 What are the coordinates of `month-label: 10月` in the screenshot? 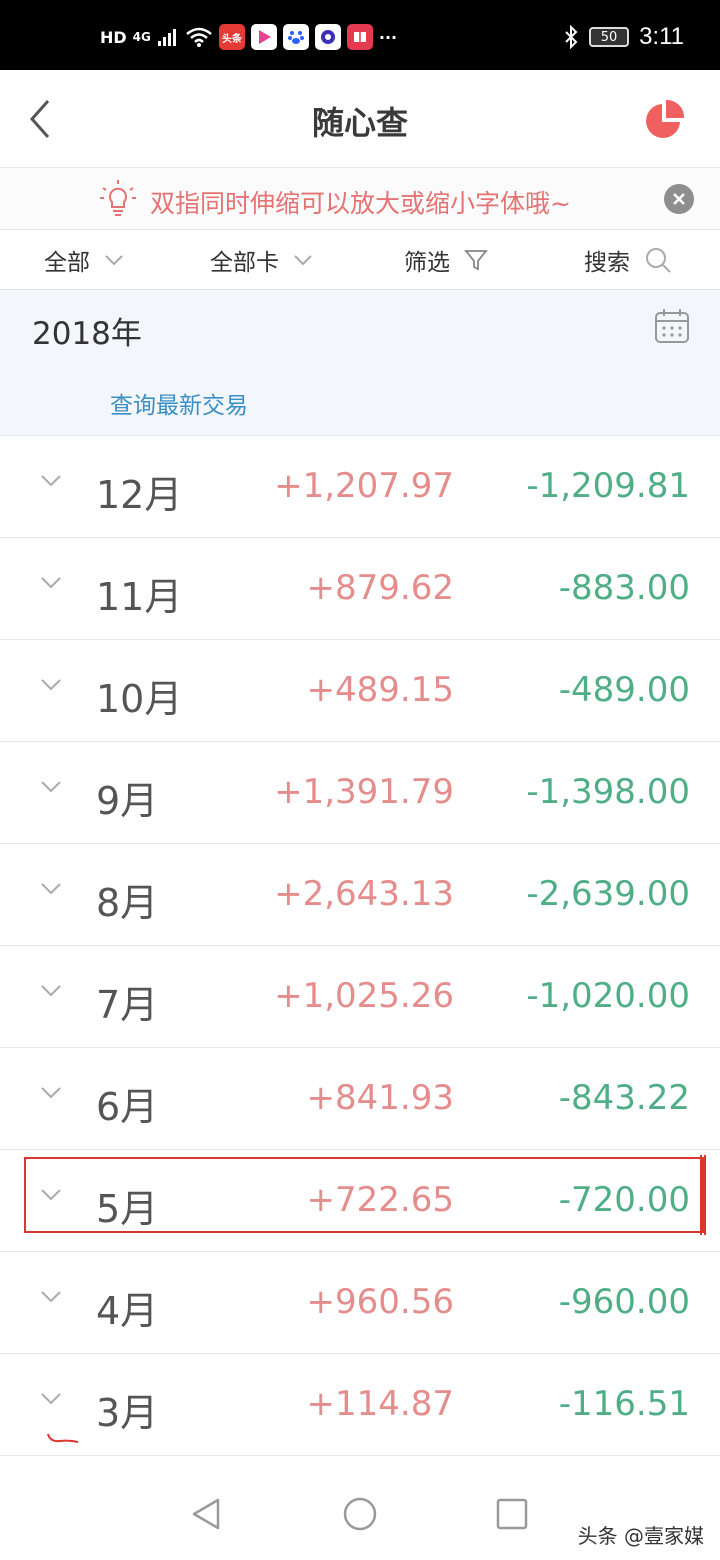 It's located at (139, 699).